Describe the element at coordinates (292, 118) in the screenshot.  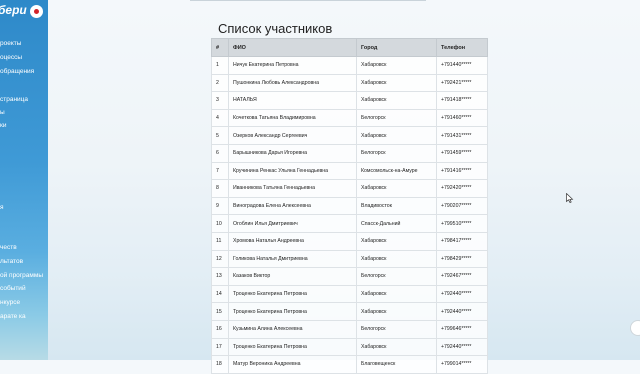
I see `cell-fio: Кочеткова Татьяна Владимировна` at that location.